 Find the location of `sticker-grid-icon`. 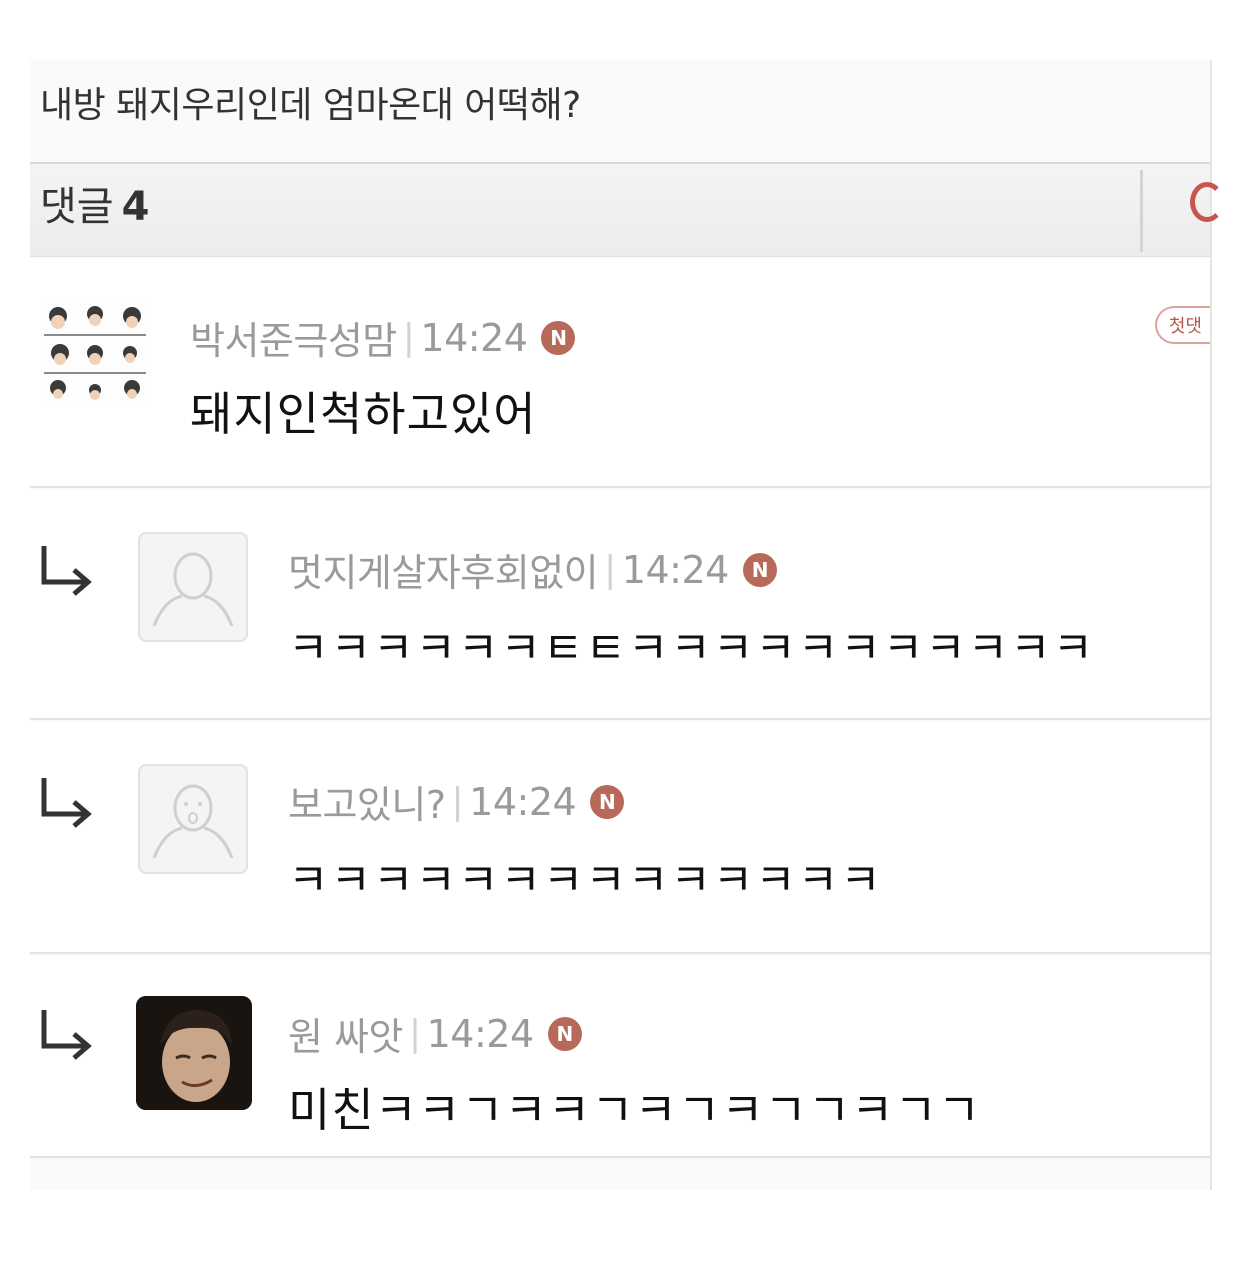

sticker-grid-icon is located at coordinates (95, 353).